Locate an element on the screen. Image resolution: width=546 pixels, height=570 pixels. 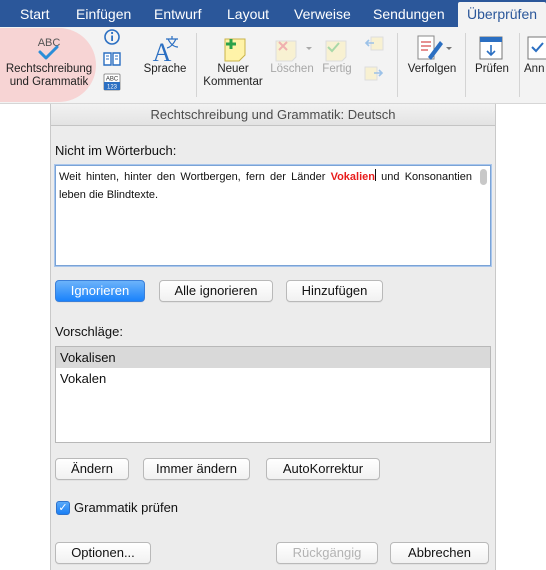
ignore-all-button: Alle ignorieren is located at coordinates (216, 291).